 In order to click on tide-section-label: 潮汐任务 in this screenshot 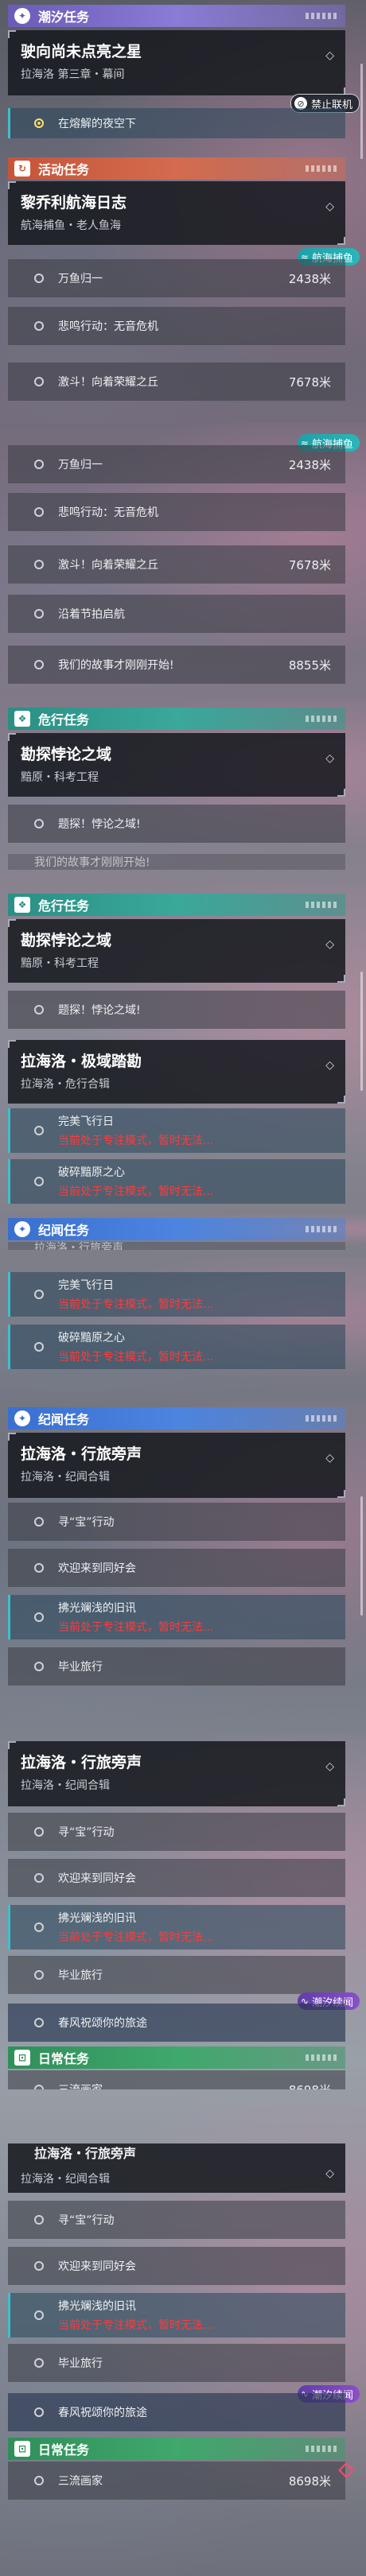, I will do `click(64, 18)`.